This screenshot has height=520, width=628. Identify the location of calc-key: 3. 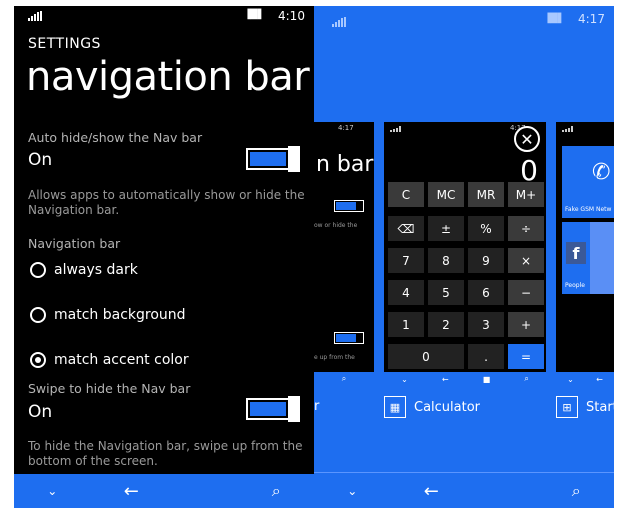
(486, 324).